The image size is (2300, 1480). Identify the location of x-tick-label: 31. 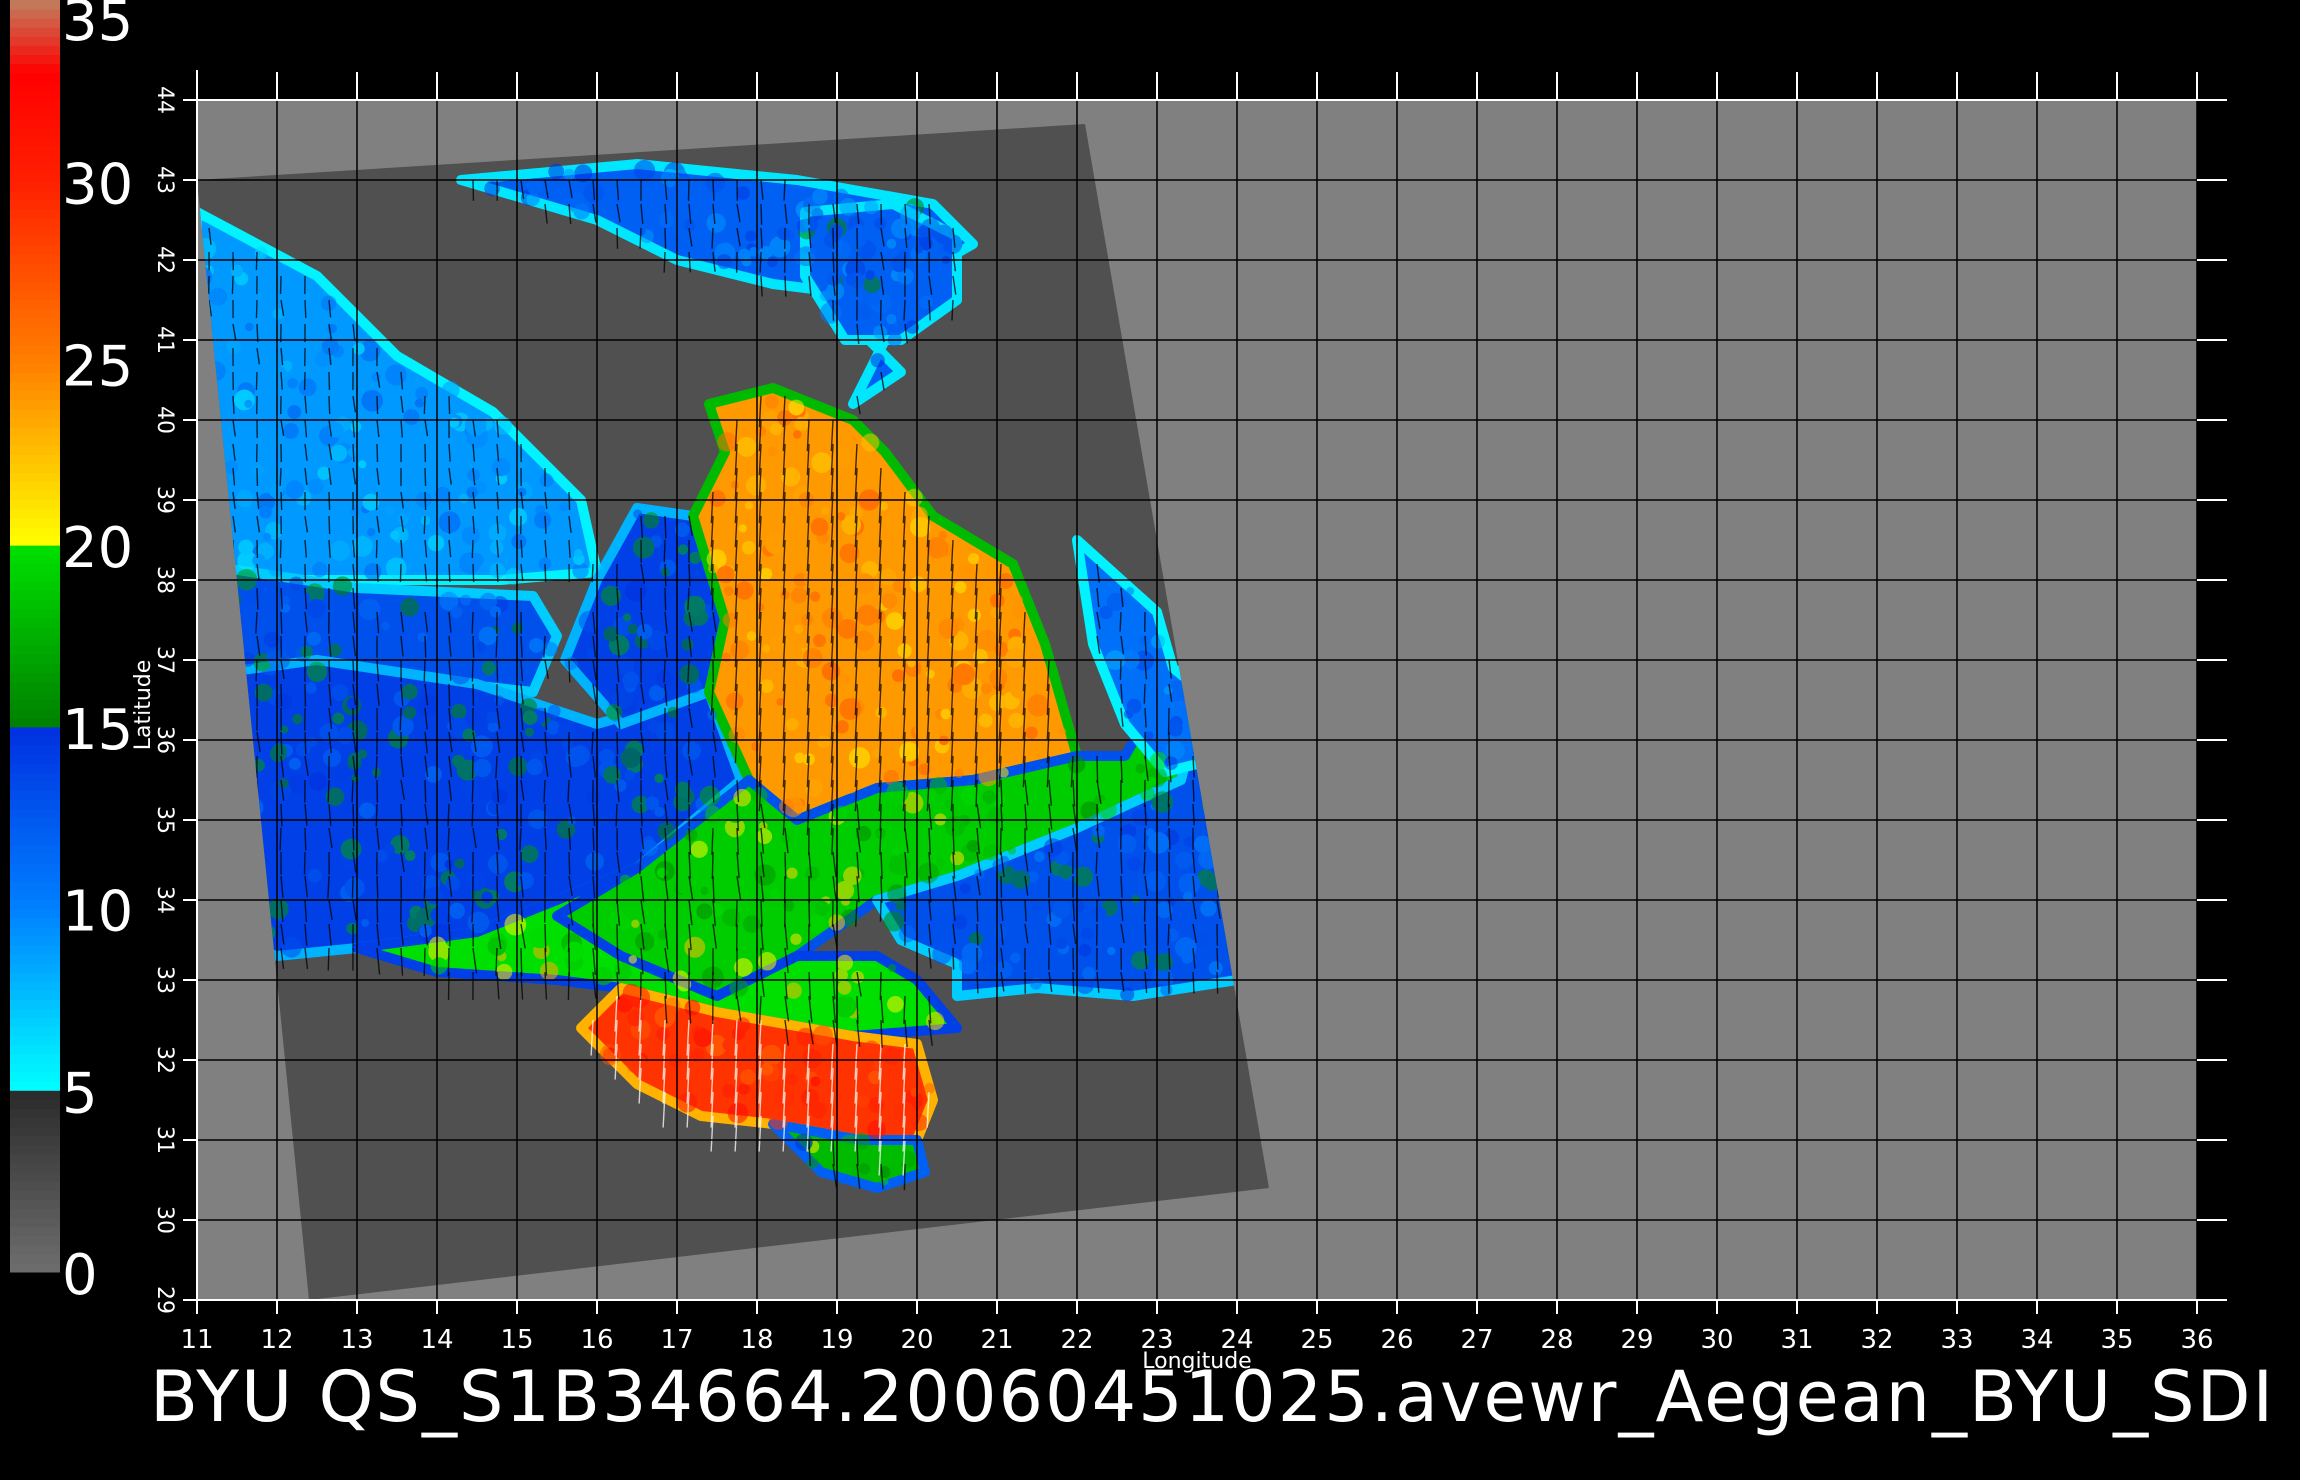
(1796, 1340).